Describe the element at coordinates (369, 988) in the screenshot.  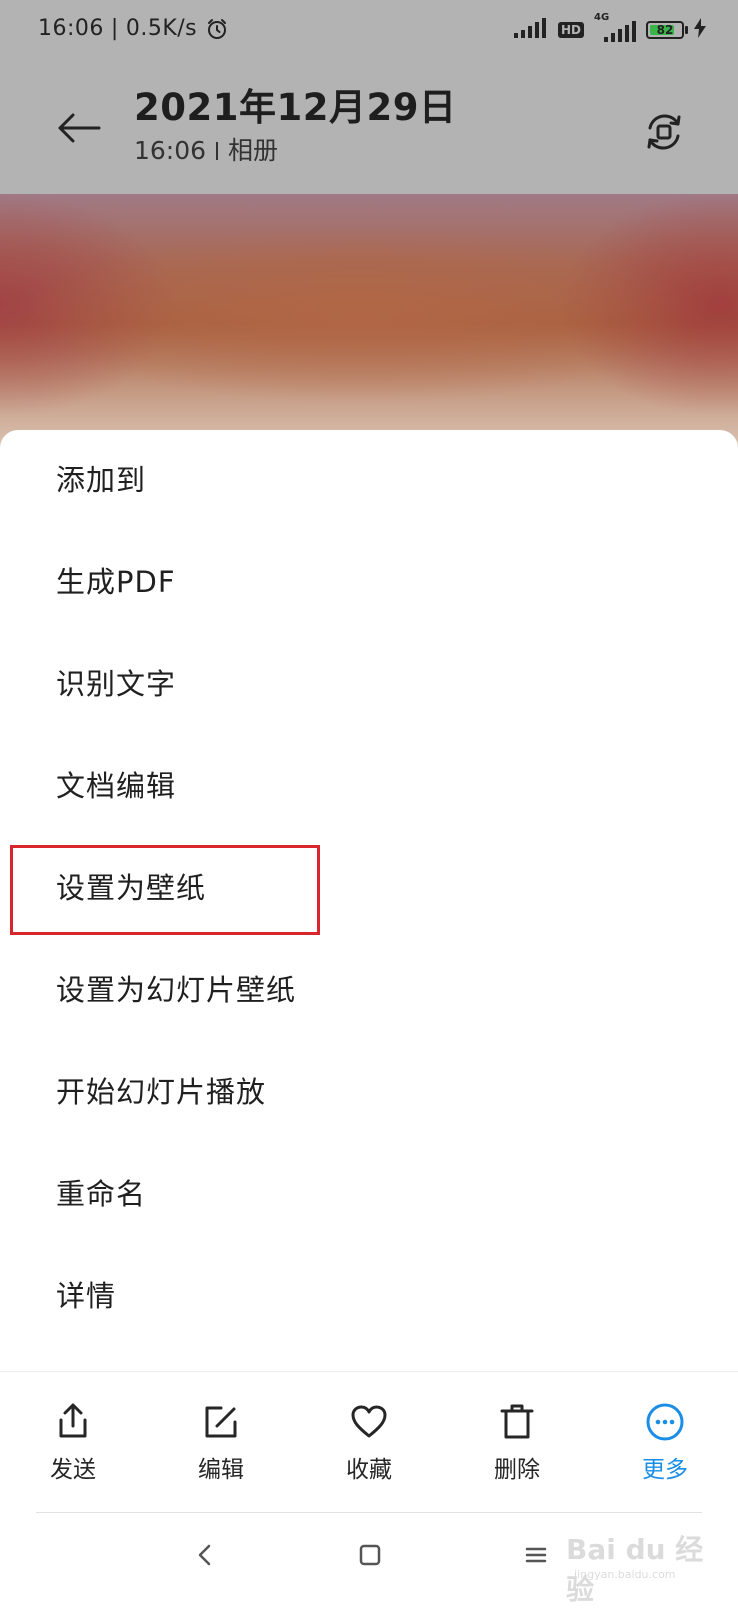
I see `menu-item-set-as-slideshow-wallpaper: 设置为幻灯片壁纸` at that location.